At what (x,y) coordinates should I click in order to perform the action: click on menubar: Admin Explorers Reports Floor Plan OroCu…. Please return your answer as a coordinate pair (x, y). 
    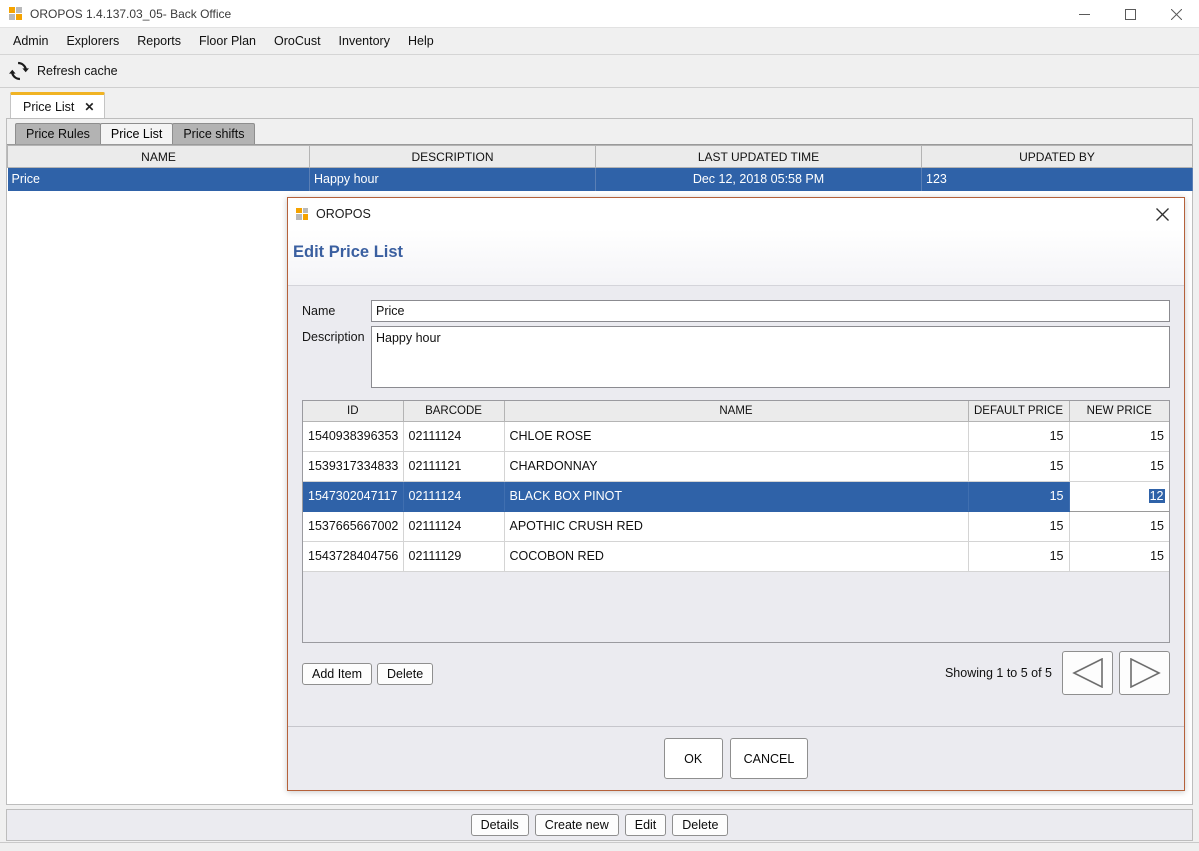
    Looking at the image, I should click on (599, 41).